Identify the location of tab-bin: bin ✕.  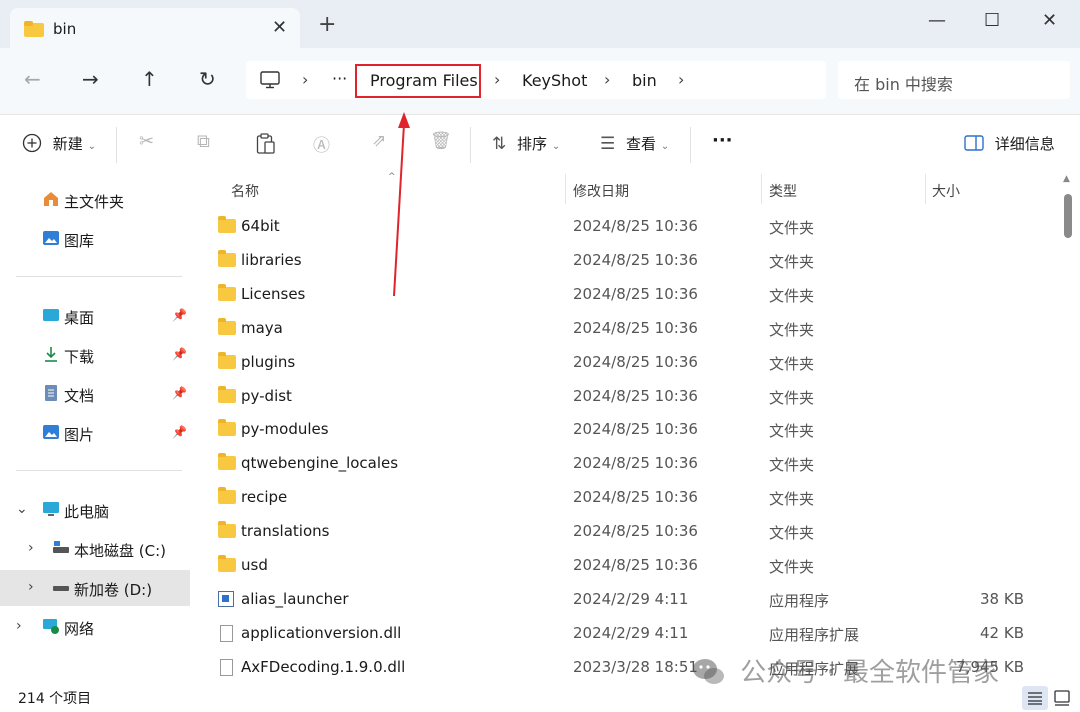
(155, 28).